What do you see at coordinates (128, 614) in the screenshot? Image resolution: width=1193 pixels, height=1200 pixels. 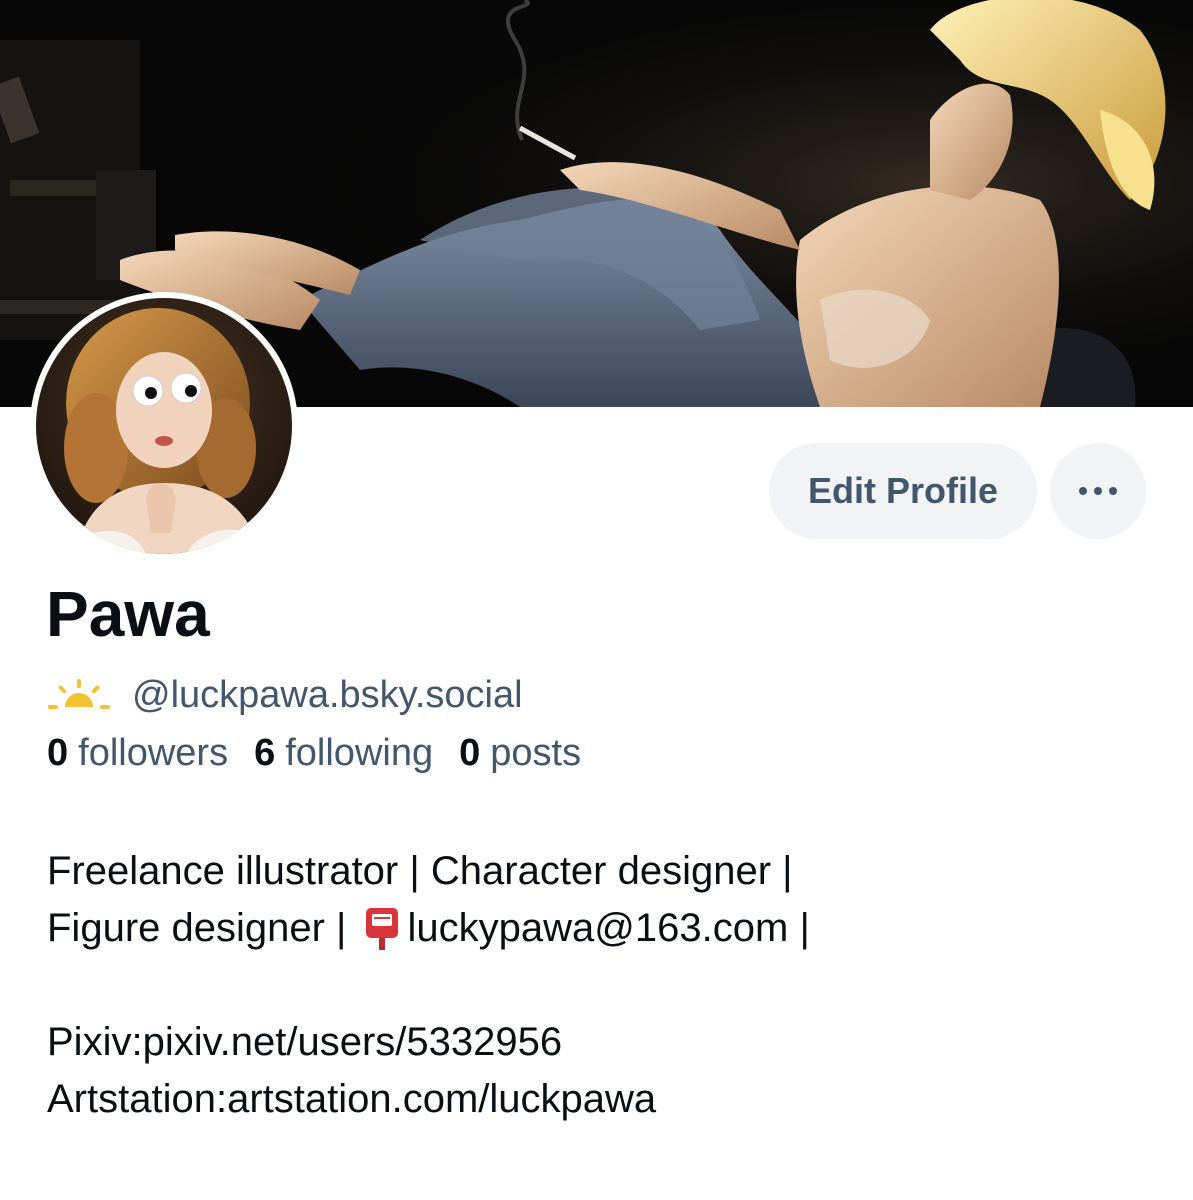 I see `display-name: Pawa` at bounding box center [128, 614].